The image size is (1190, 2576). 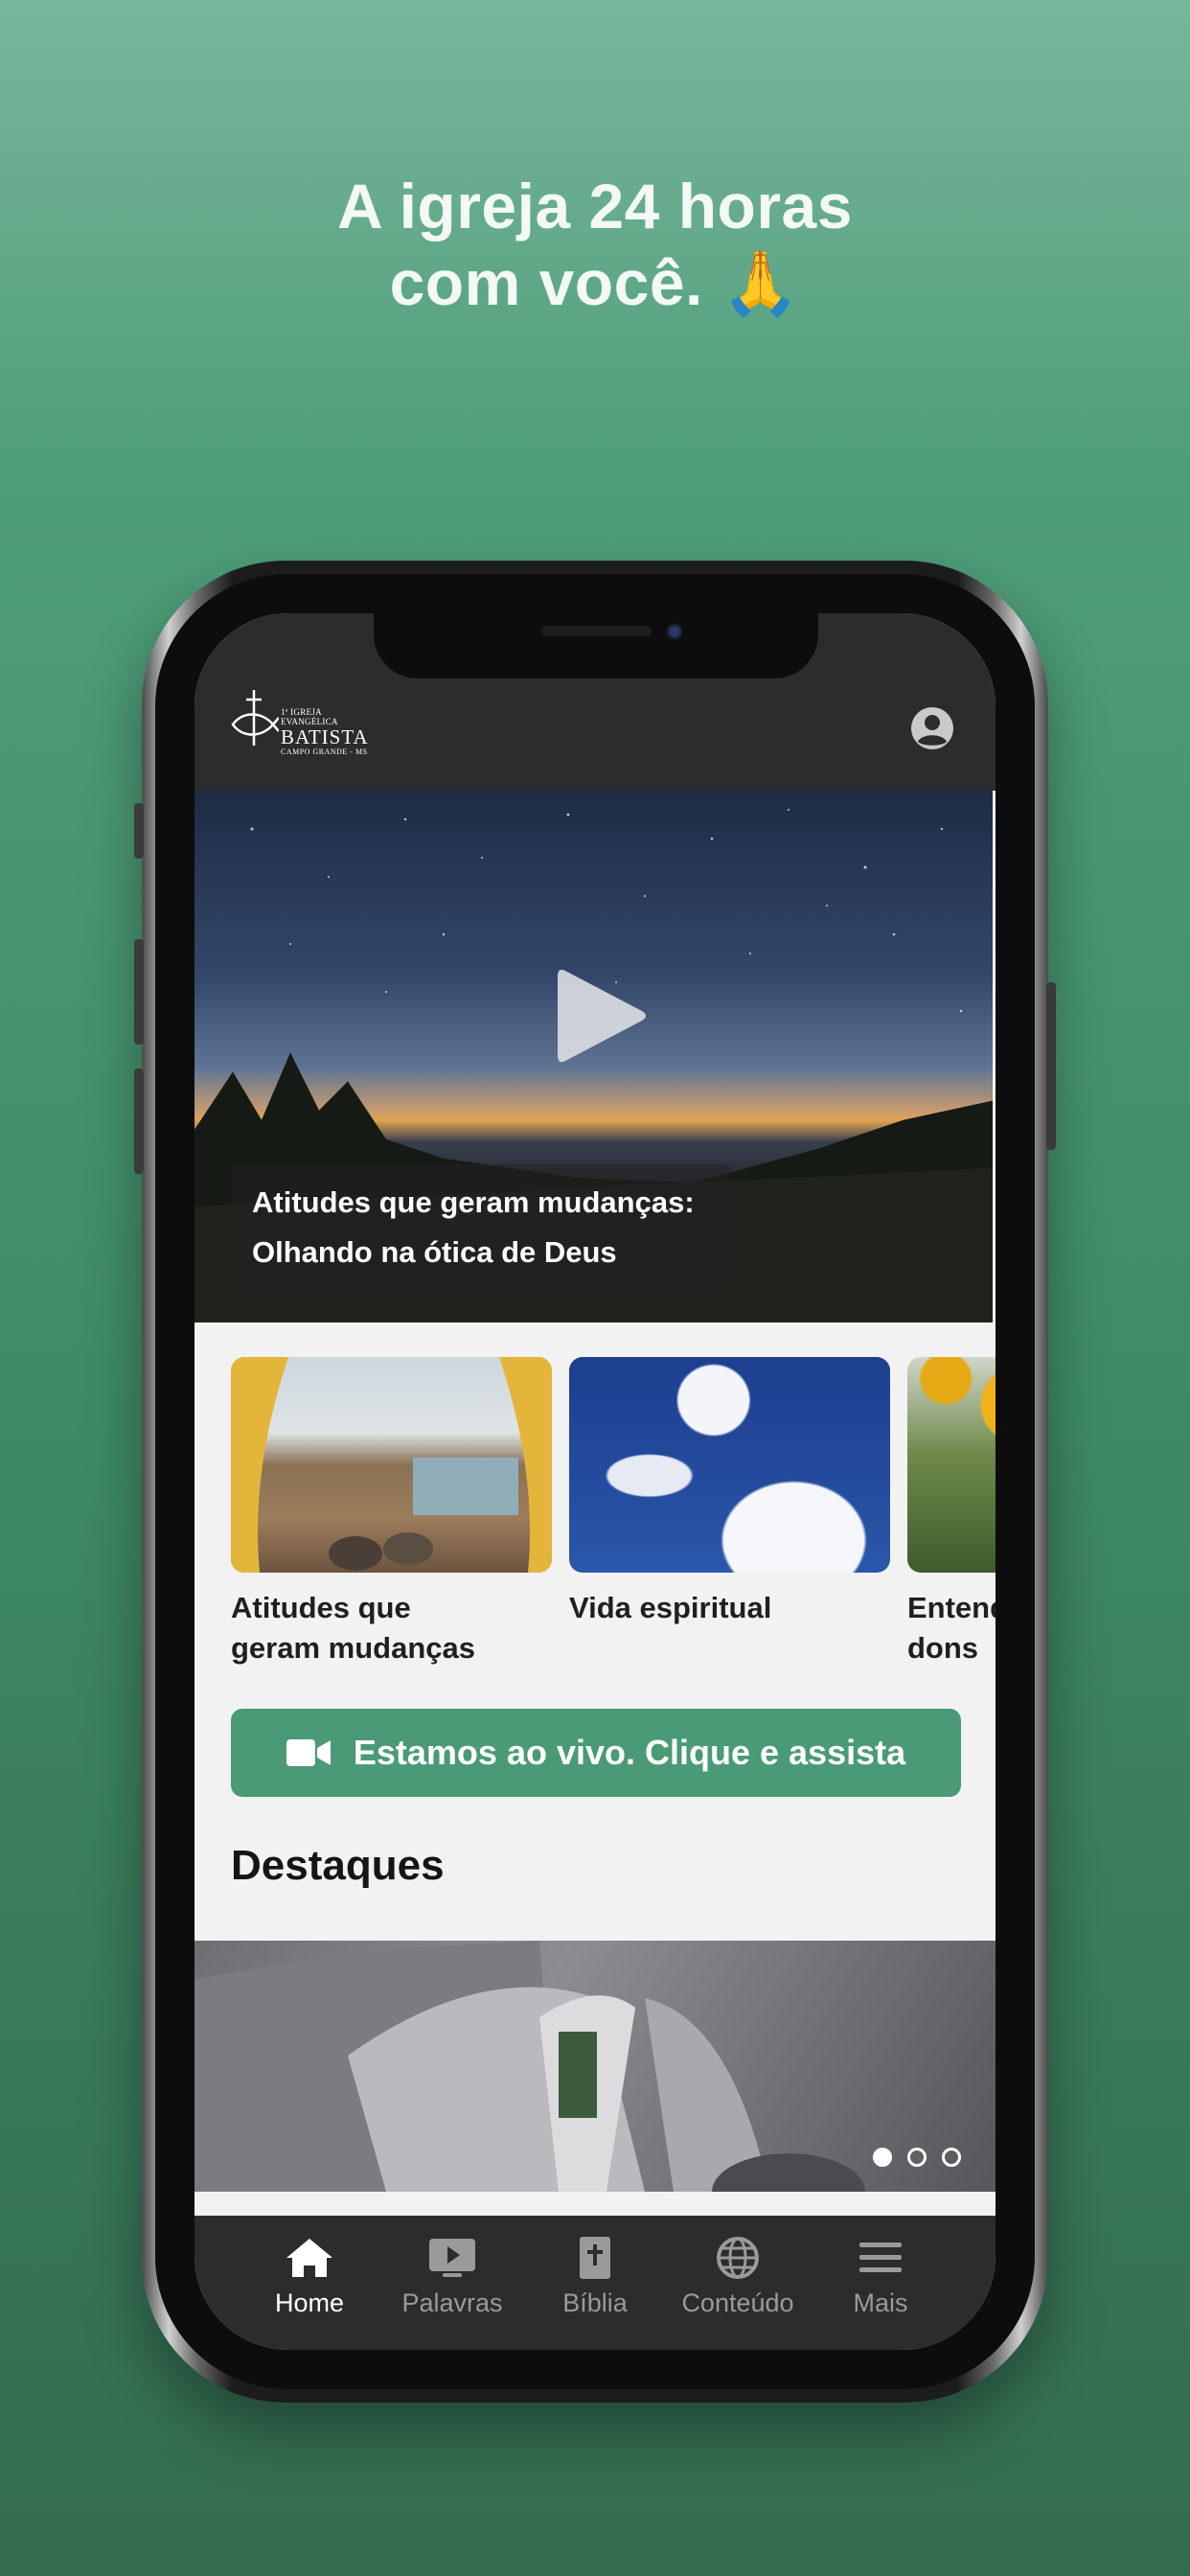 What do you see at coordinates (255, 718) in the screenshot?
I see `fish-cross-icon` at bounding box center [255, 718].